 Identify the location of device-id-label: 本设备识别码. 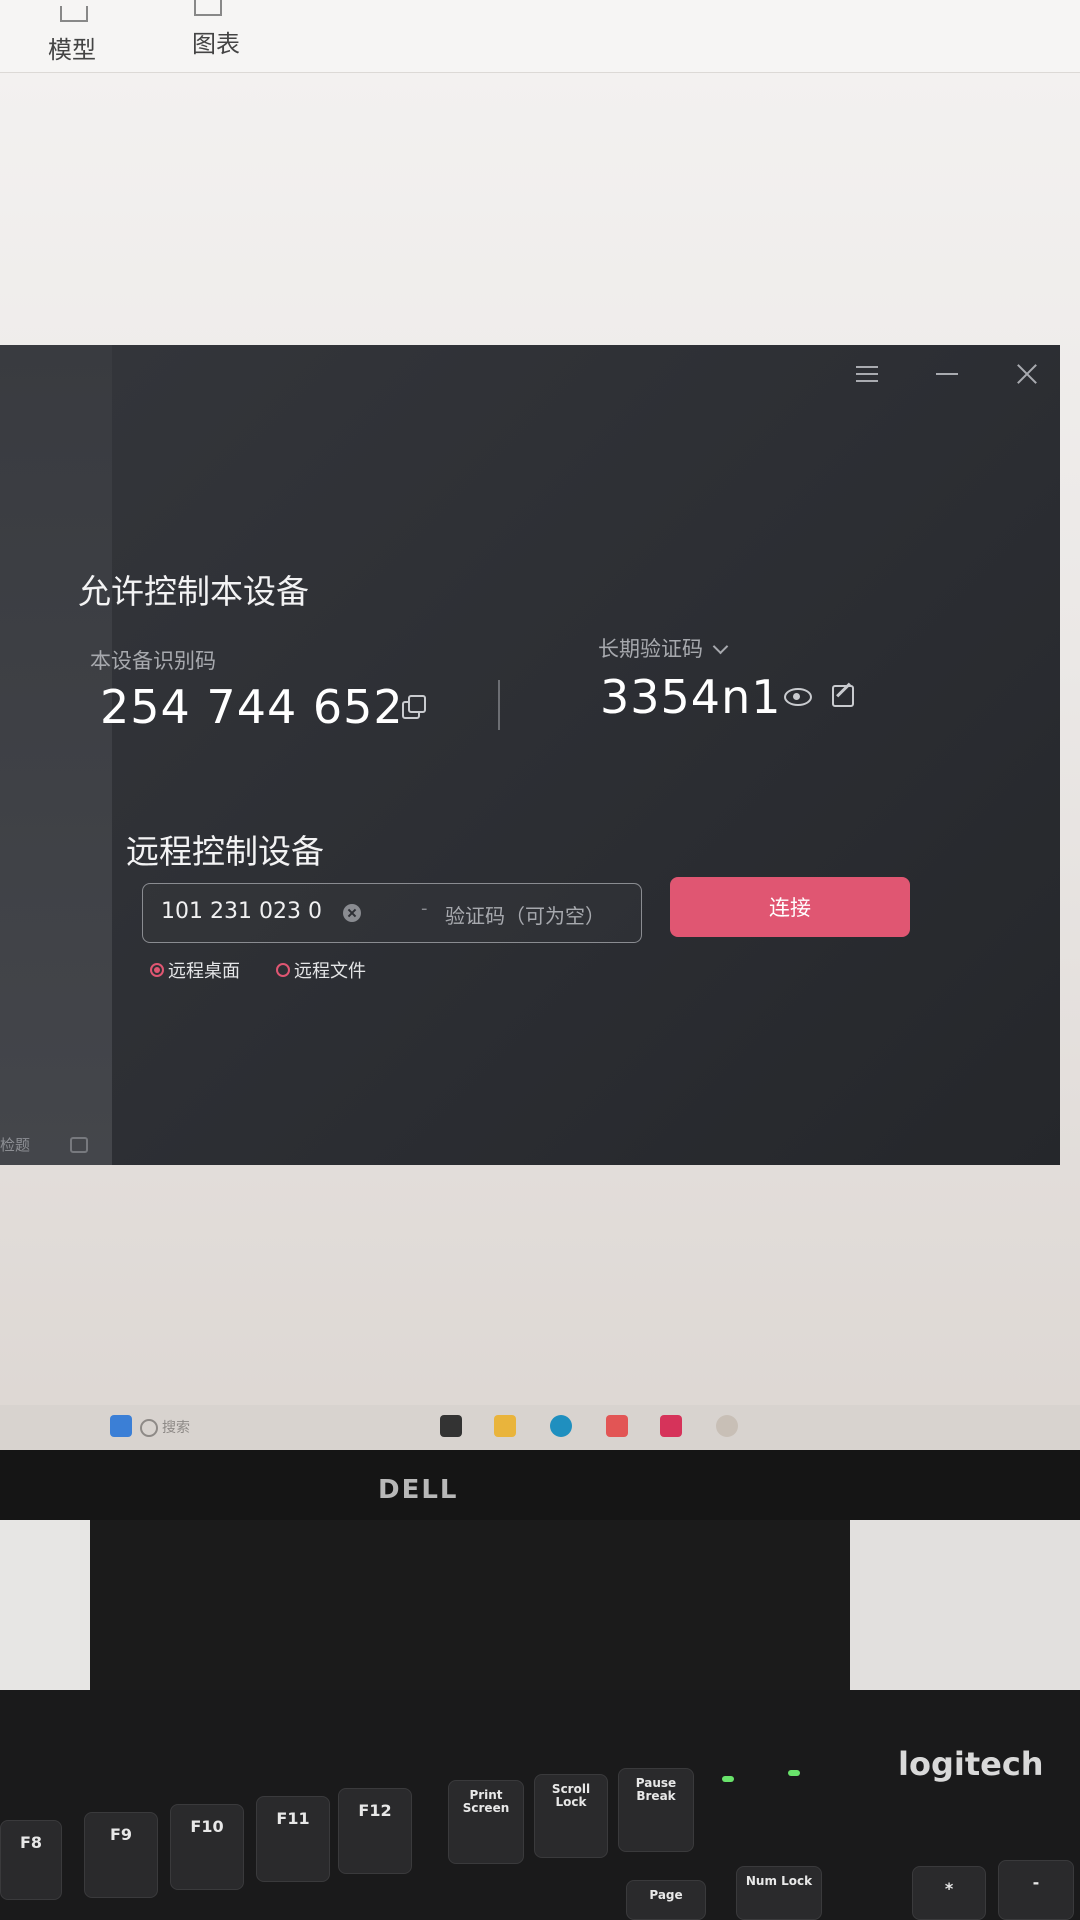
(153, 661).